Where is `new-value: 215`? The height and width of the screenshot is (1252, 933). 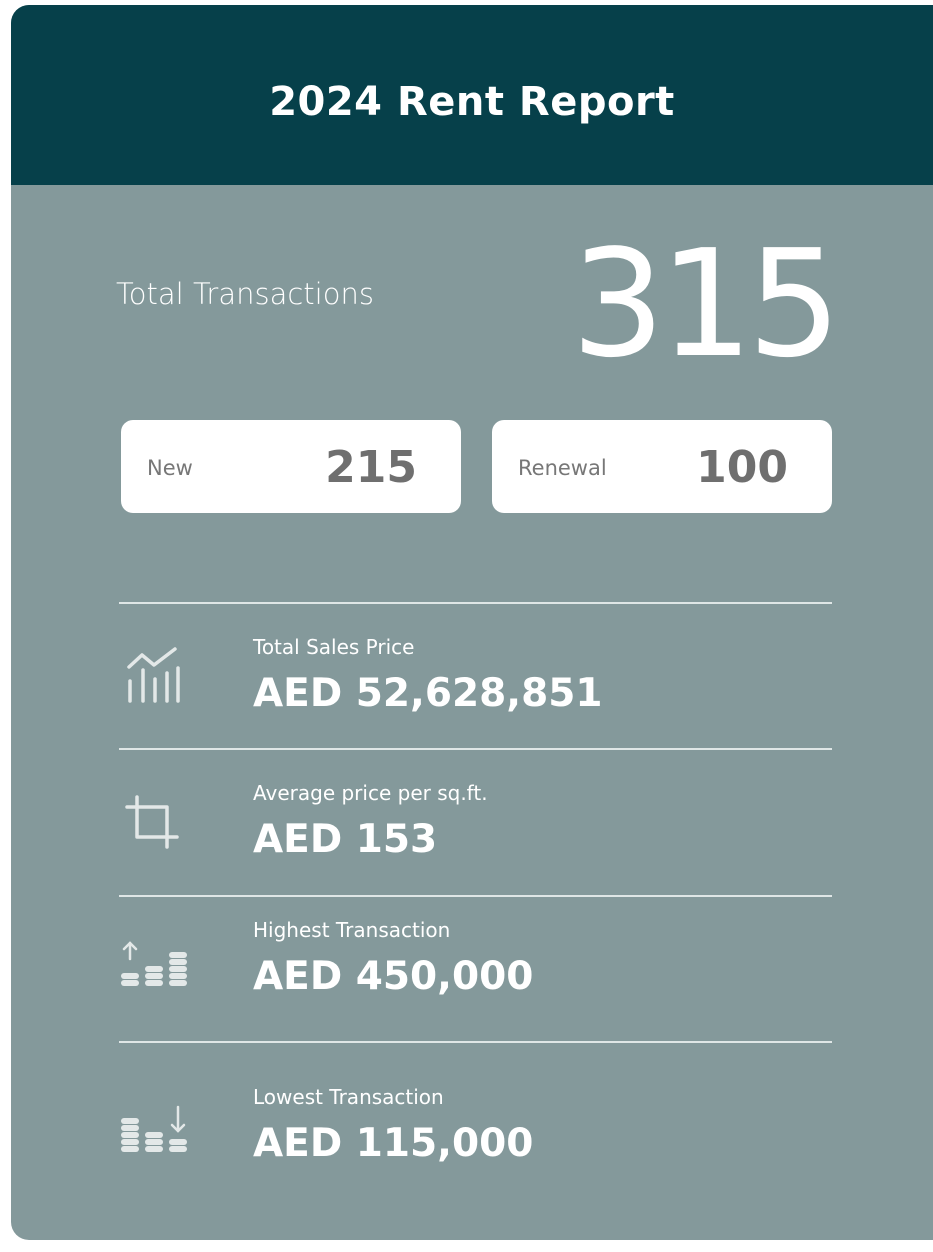
new-value: 215 is located at coordinates (371, 467).